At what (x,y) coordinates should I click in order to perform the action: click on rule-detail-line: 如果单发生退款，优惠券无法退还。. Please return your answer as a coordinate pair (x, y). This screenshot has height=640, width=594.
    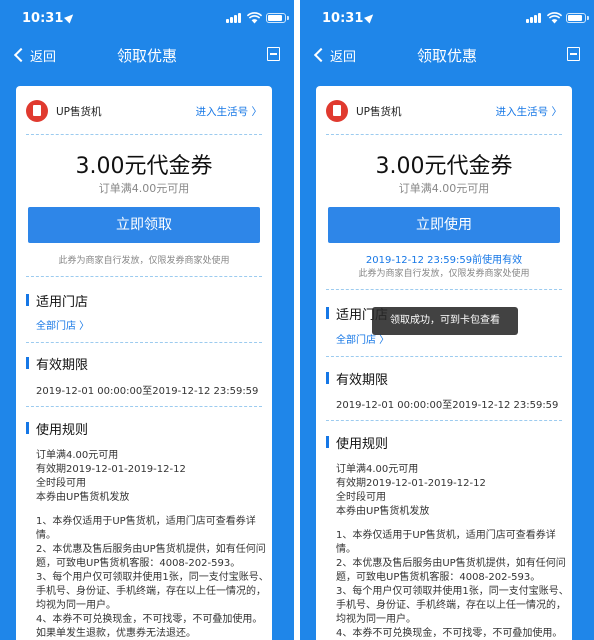
    Looking at the image, I should click on (116, 633).